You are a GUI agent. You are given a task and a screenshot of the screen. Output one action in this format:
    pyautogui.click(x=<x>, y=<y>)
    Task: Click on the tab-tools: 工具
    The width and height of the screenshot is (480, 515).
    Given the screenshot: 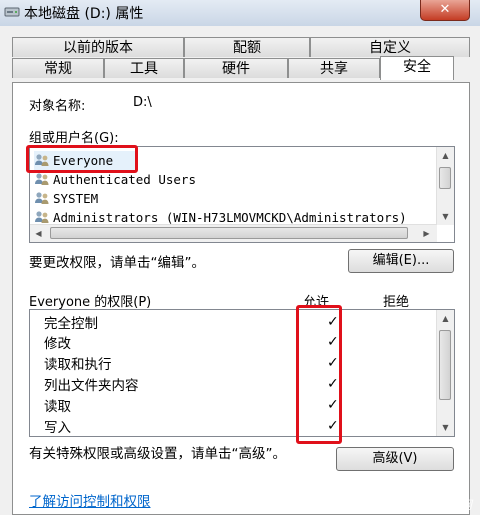 What is the action you would take?
    pyautogui.click(x=144, y=68)
    